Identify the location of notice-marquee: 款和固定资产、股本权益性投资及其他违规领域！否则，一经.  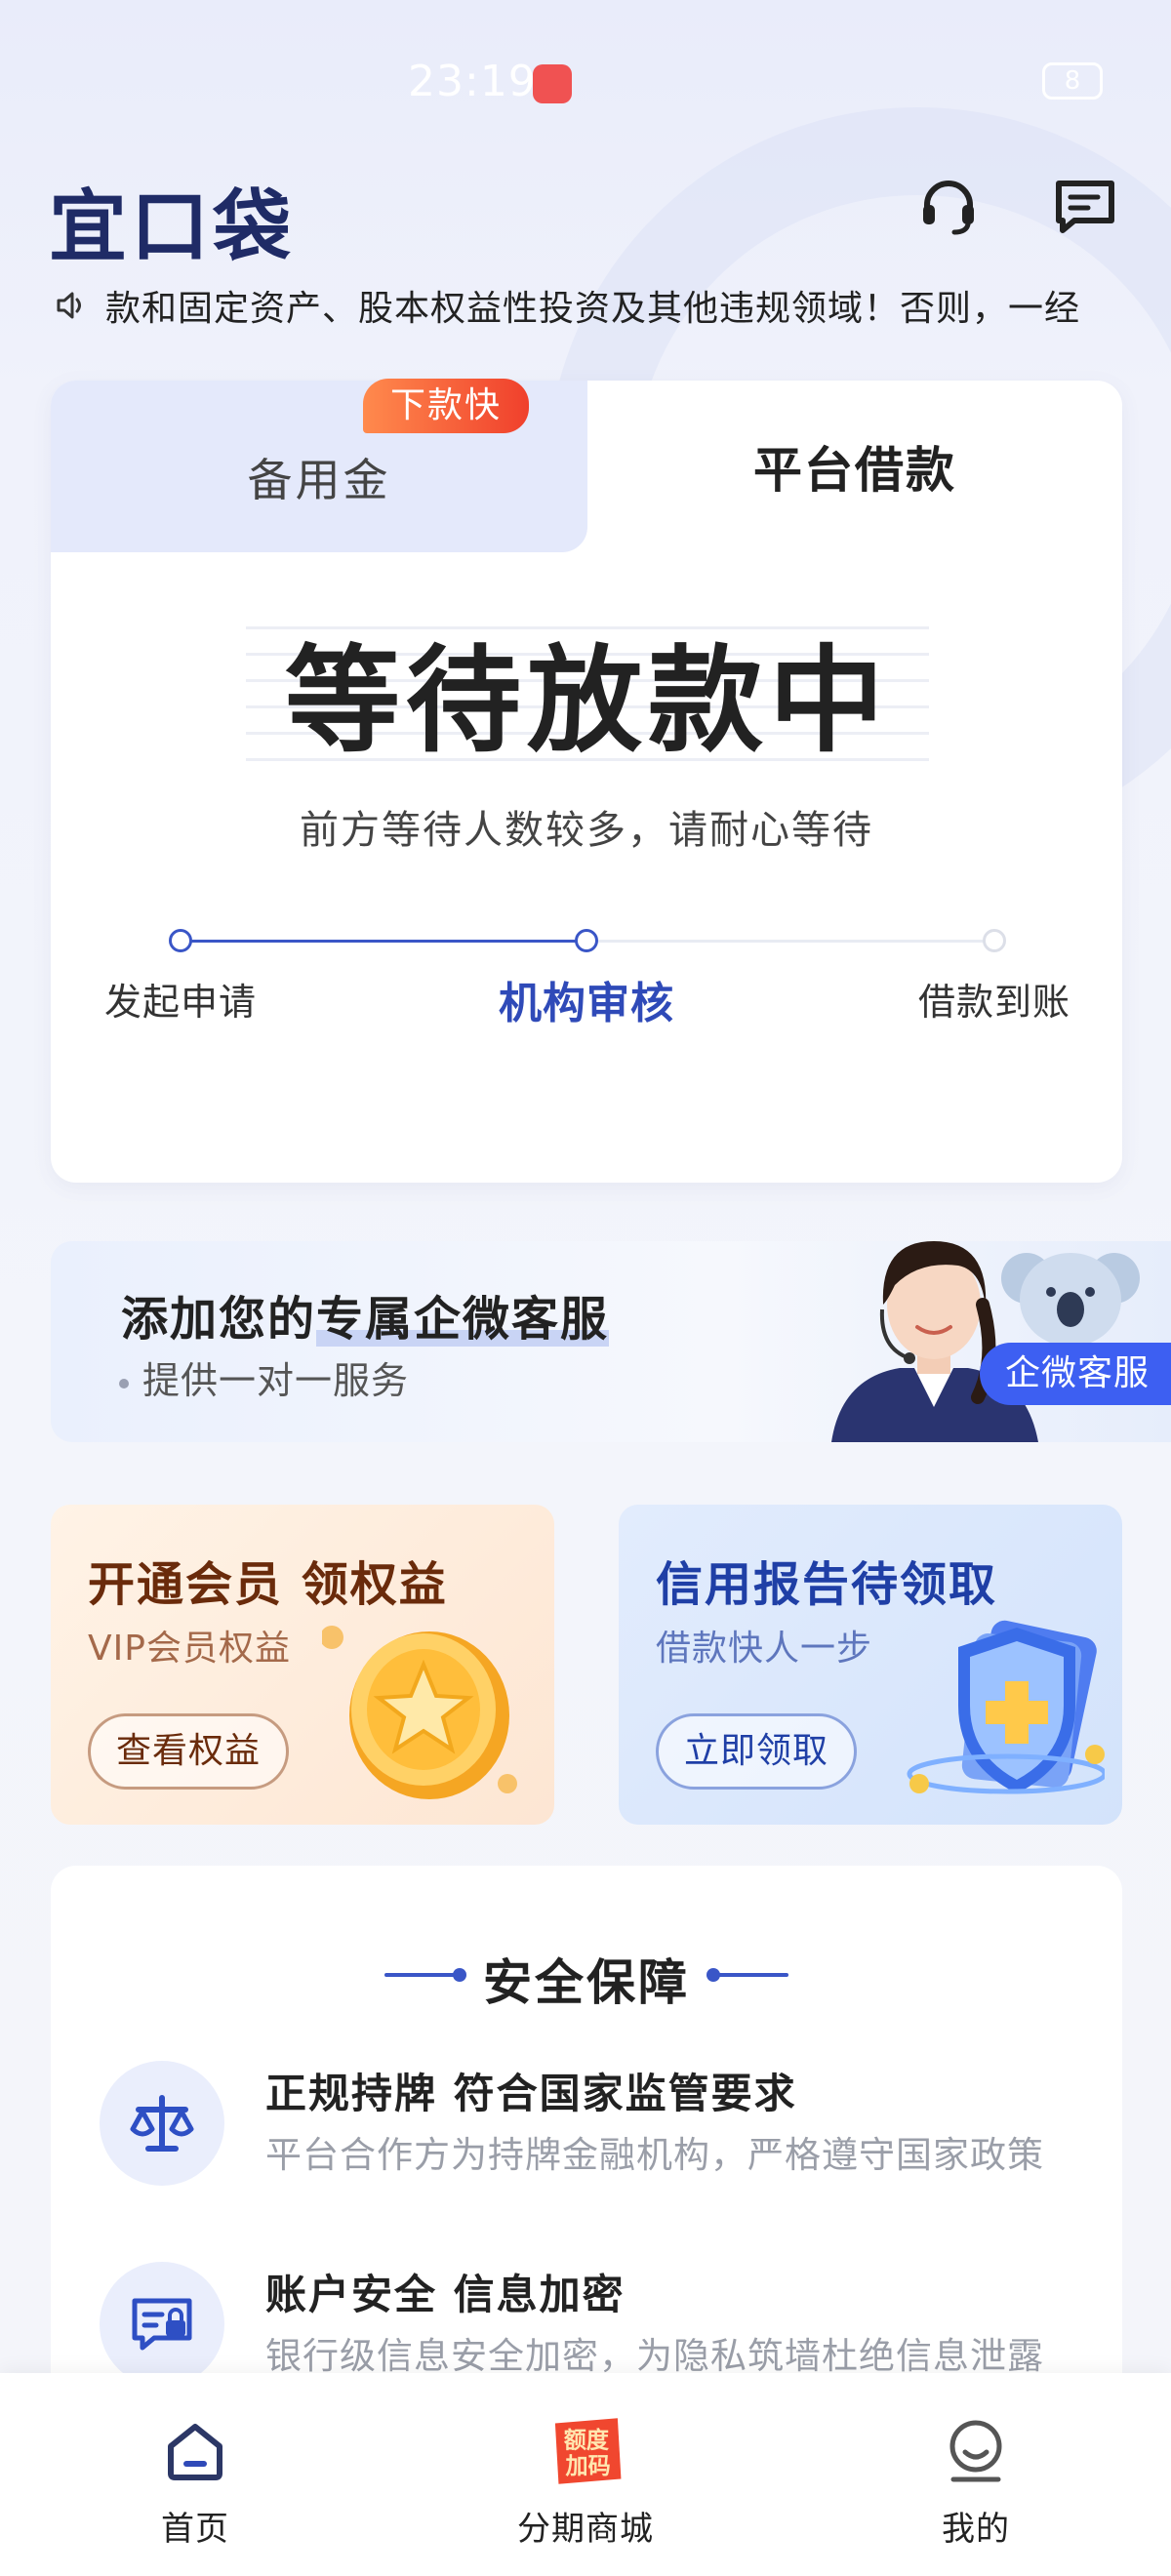
(591, 305).